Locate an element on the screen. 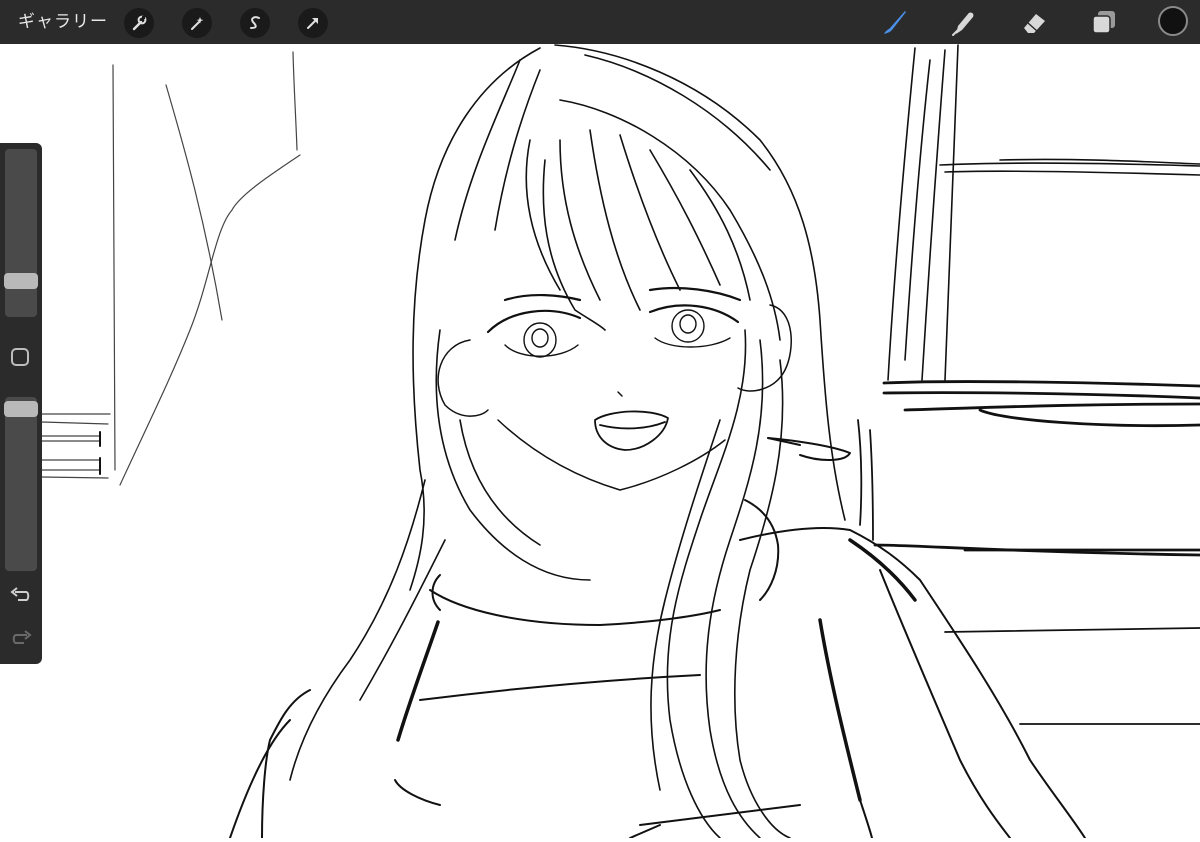 This screenshot has height=842, width=1200. selection-s-icon is located at coordinates (255, 22).